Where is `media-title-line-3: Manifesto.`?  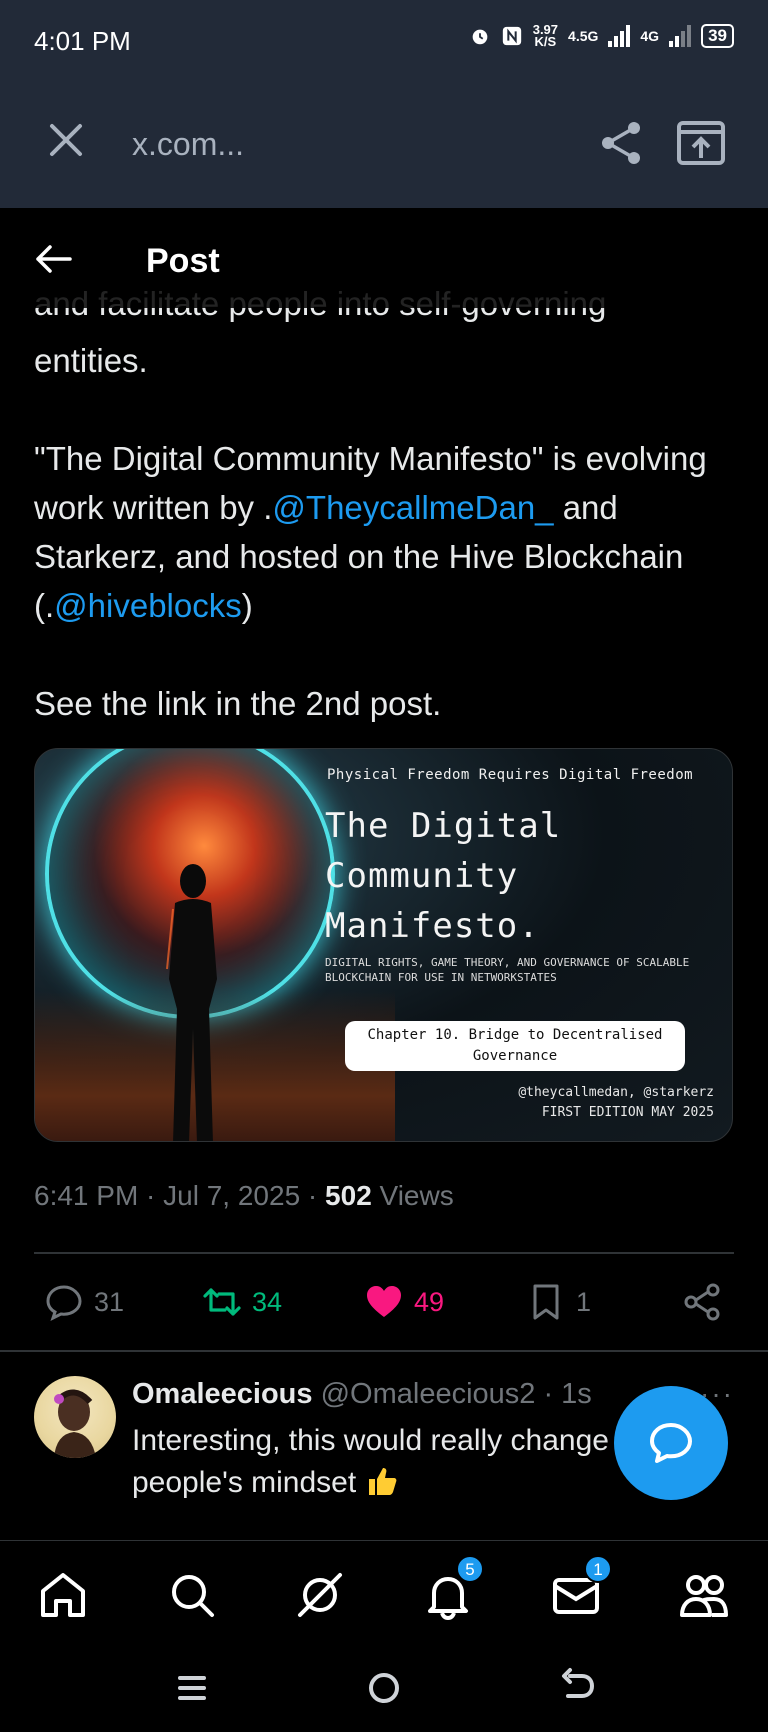 media-title-line-3: Manifesto. is located at coordinates (432, 926).